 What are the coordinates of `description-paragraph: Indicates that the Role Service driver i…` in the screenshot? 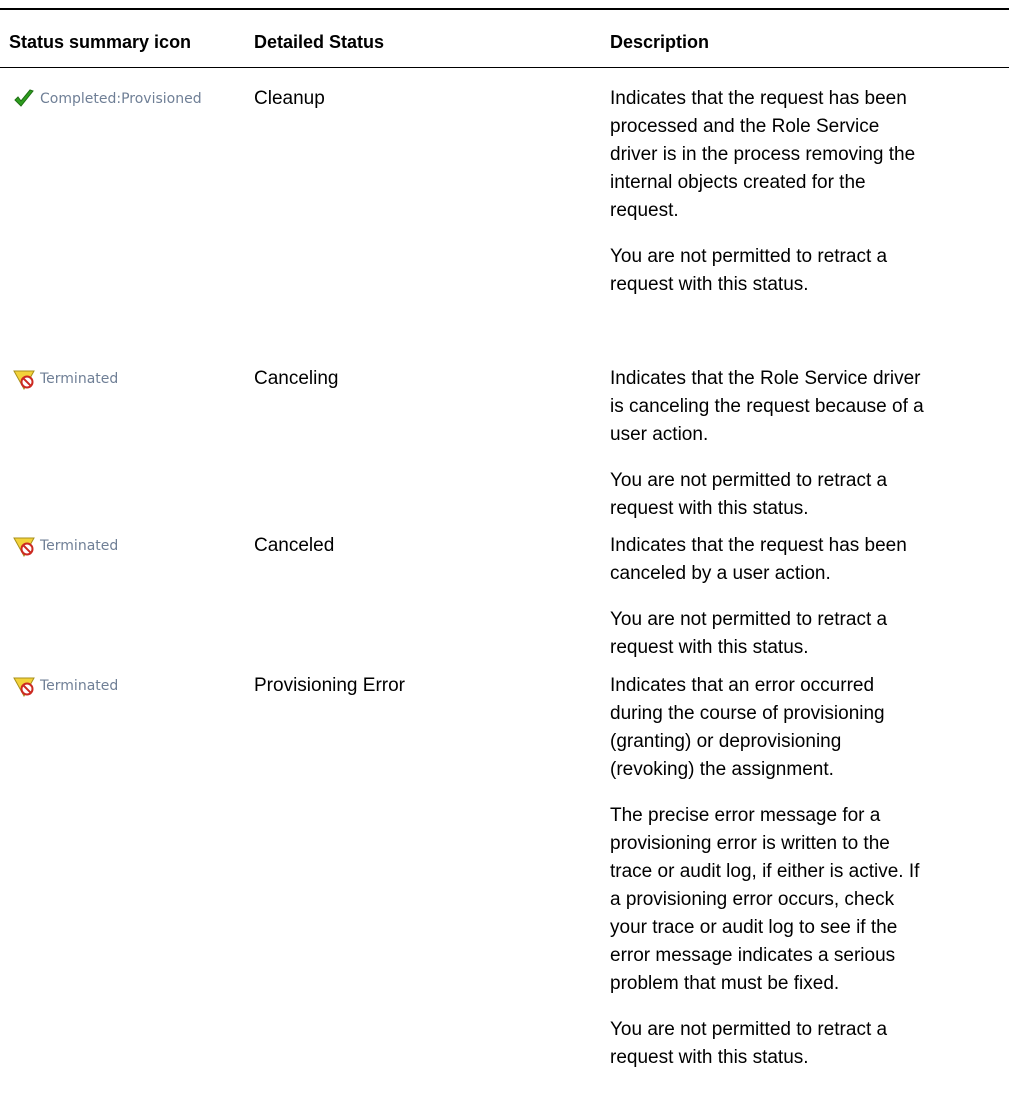 It's located at (767, 406).